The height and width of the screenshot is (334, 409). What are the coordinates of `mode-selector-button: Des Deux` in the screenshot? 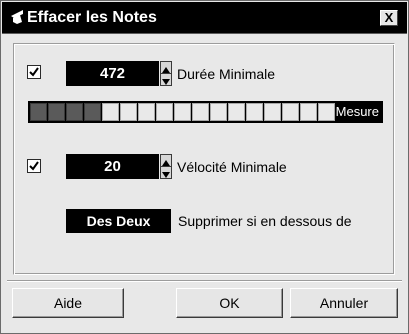 It's located at (118, 221).